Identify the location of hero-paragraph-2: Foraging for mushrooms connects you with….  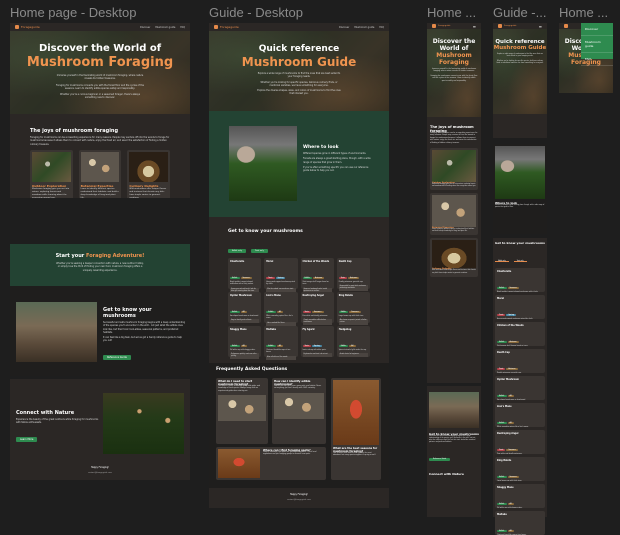
(454, 78).